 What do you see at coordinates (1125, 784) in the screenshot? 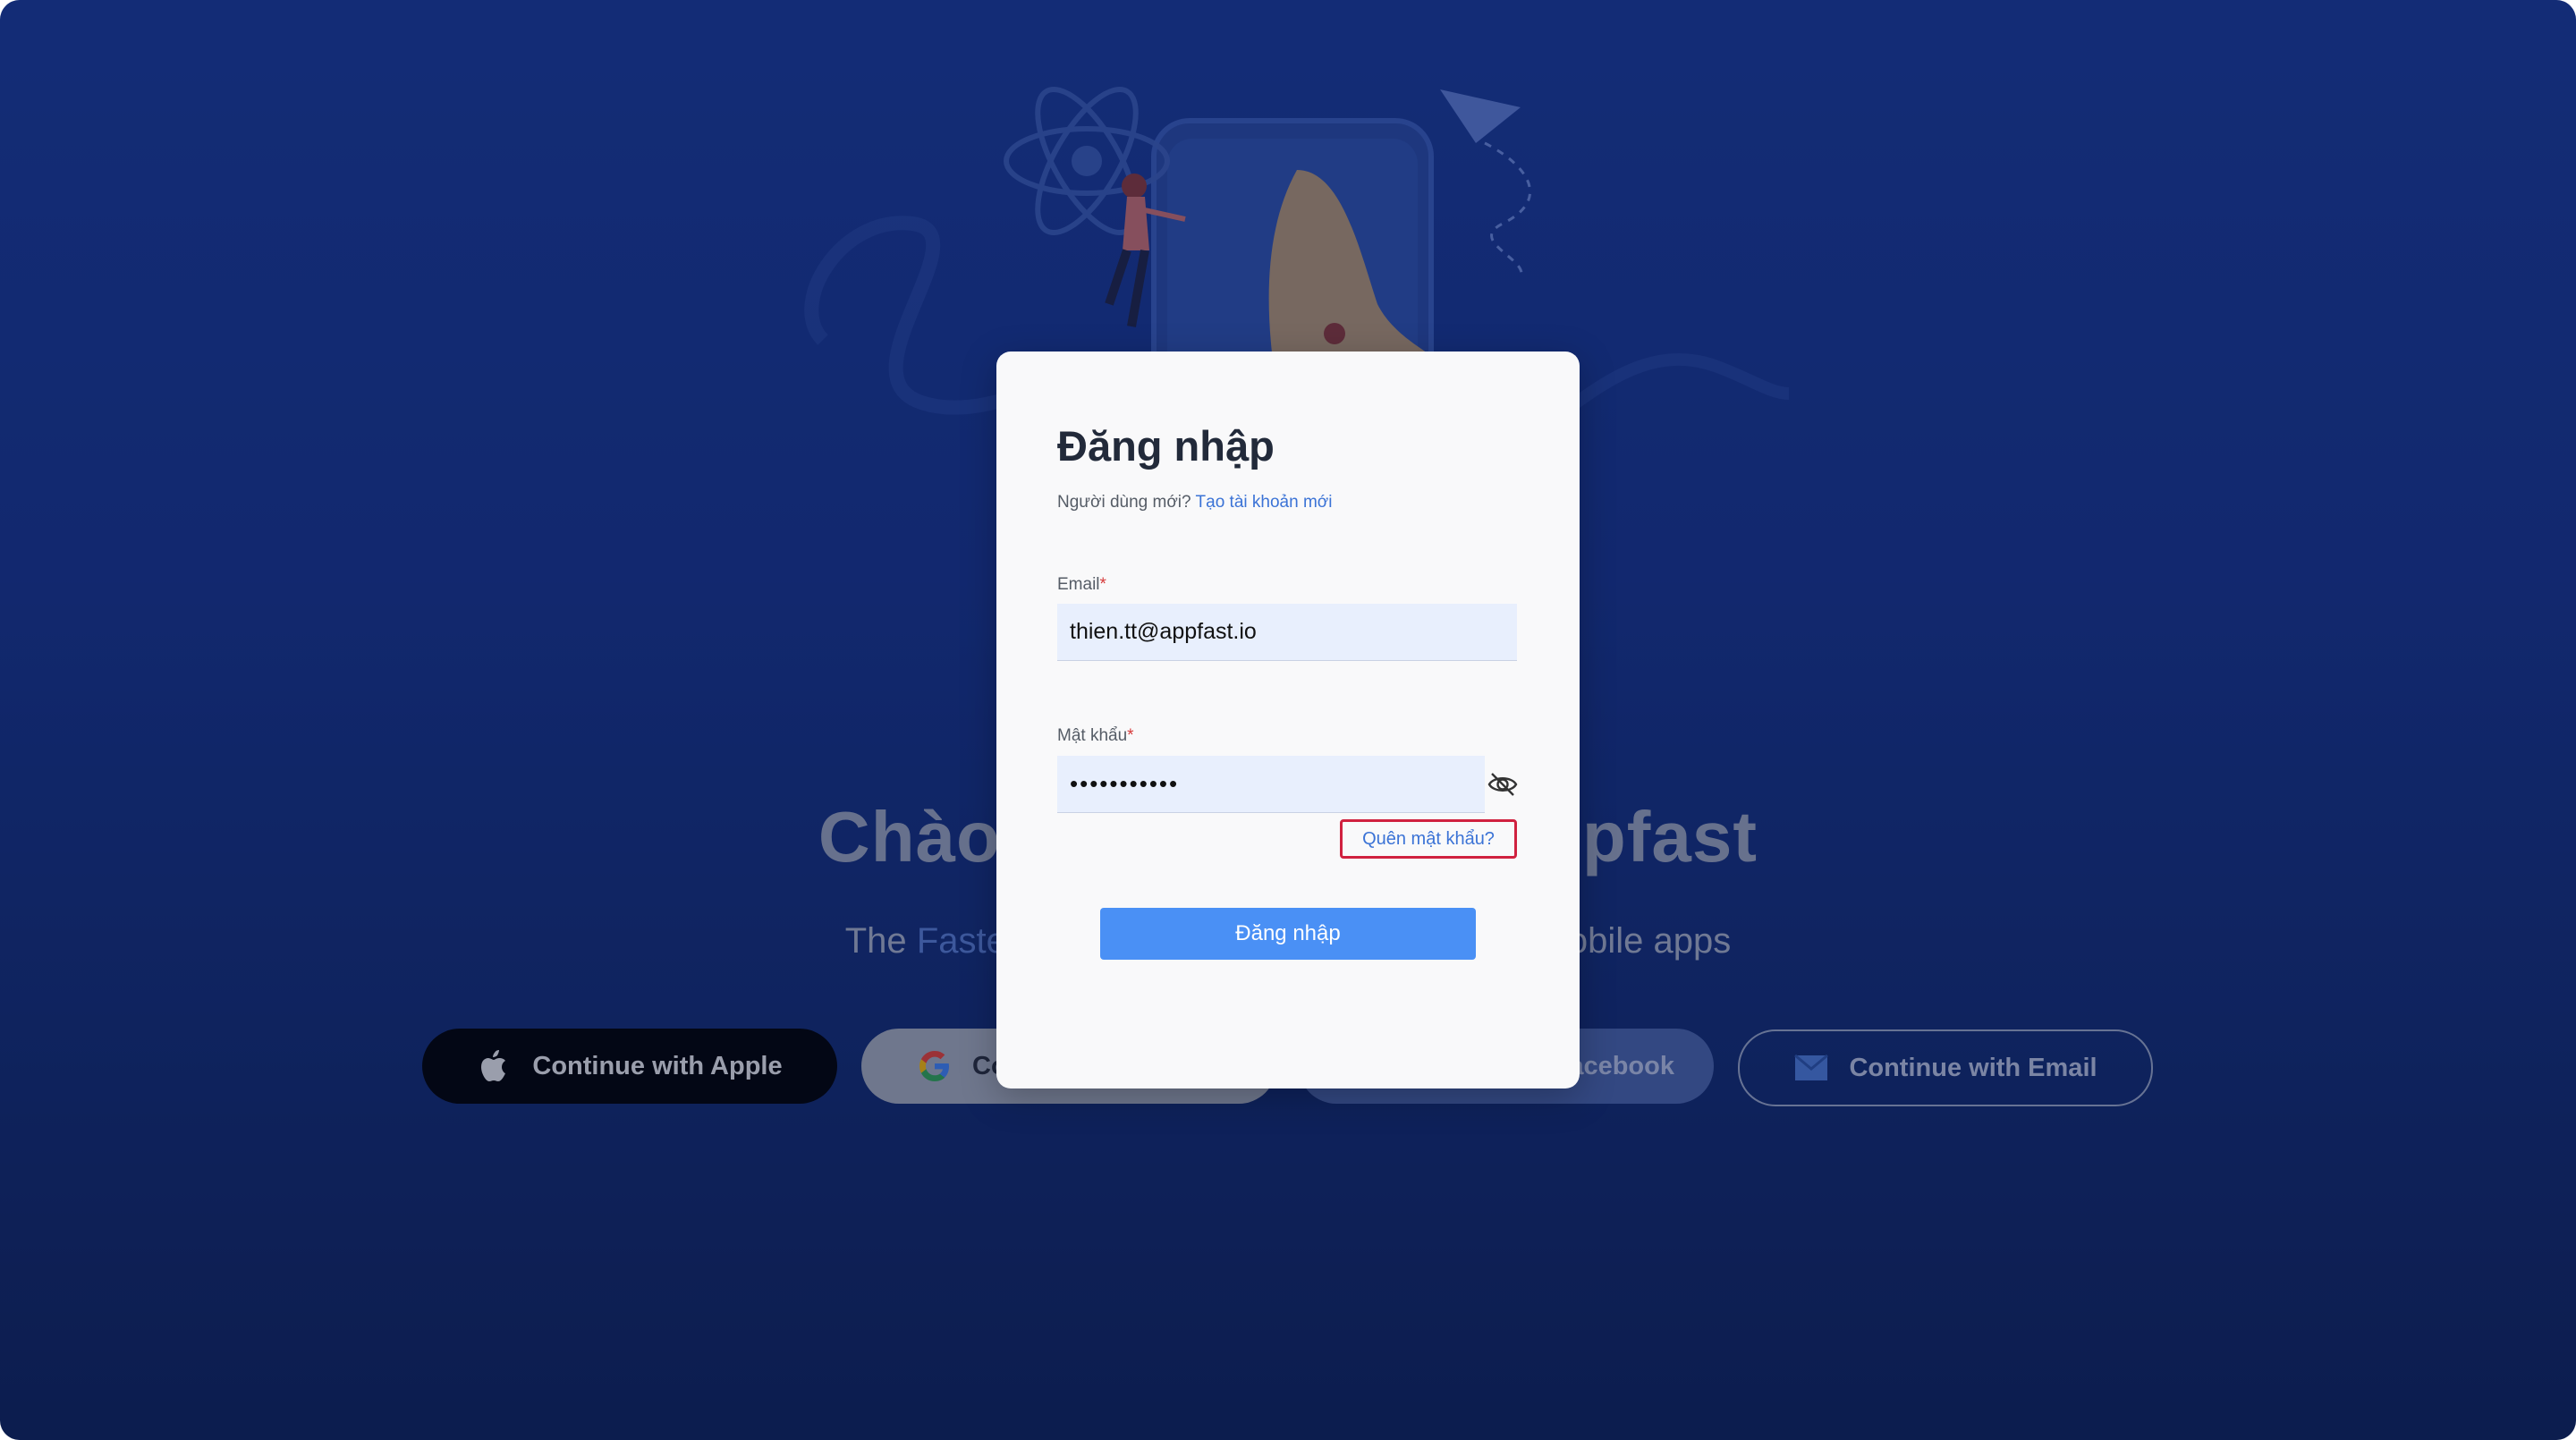
I see `password-field-value: •••••••••••` at bounding box center [1125, 784].